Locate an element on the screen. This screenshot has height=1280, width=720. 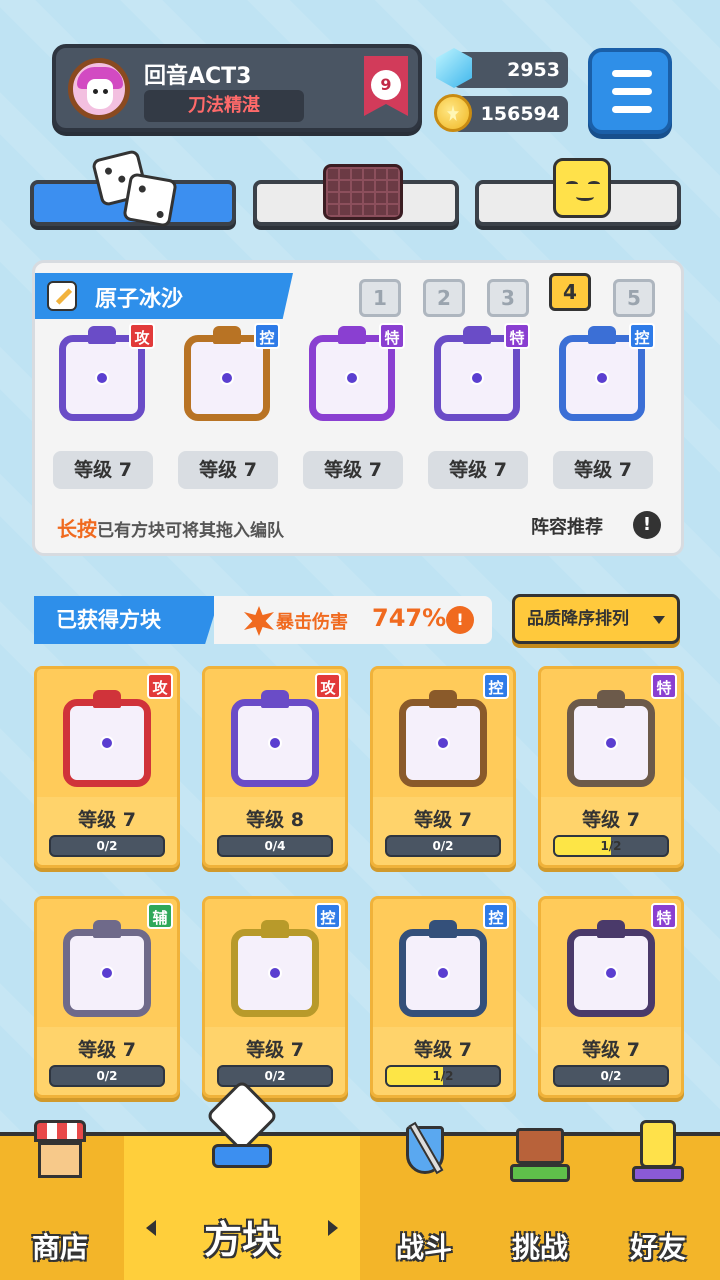
smiley-block-icon is located at coordinates (582, 188).